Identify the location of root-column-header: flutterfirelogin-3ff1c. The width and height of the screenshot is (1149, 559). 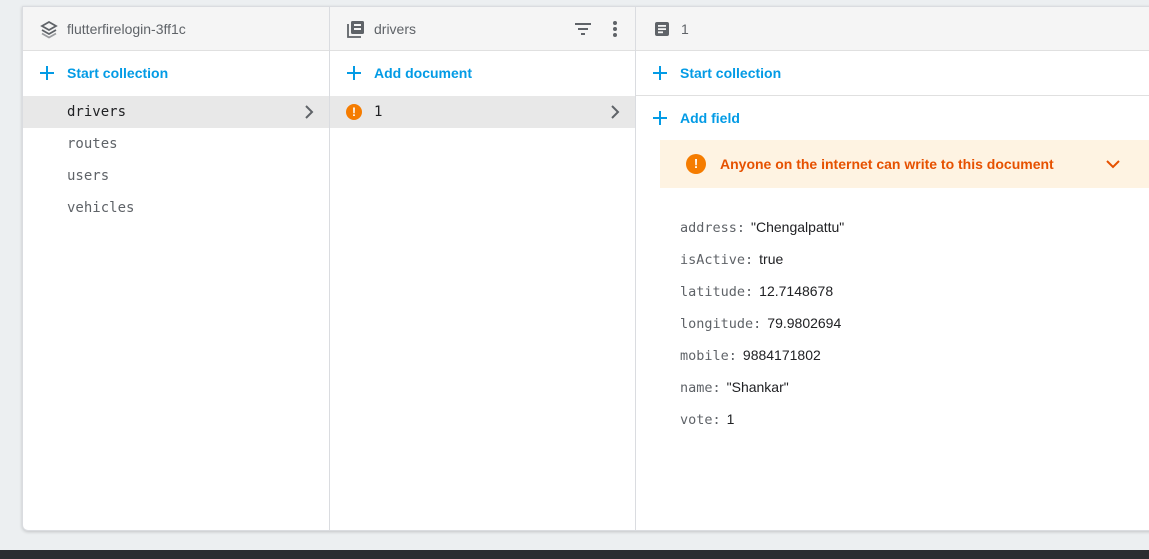
(176, 29).